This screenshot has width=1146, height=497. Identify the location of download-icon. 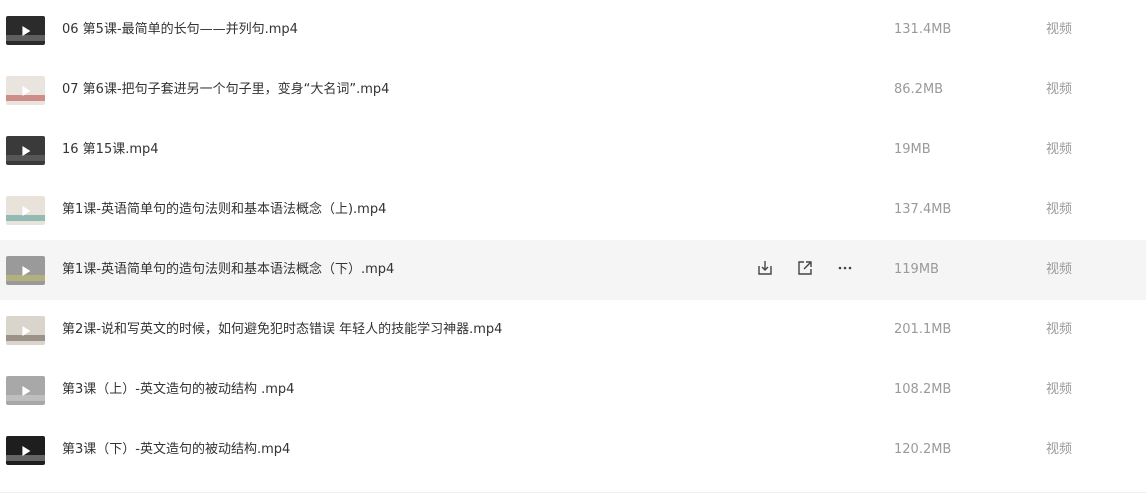
(765, 270).